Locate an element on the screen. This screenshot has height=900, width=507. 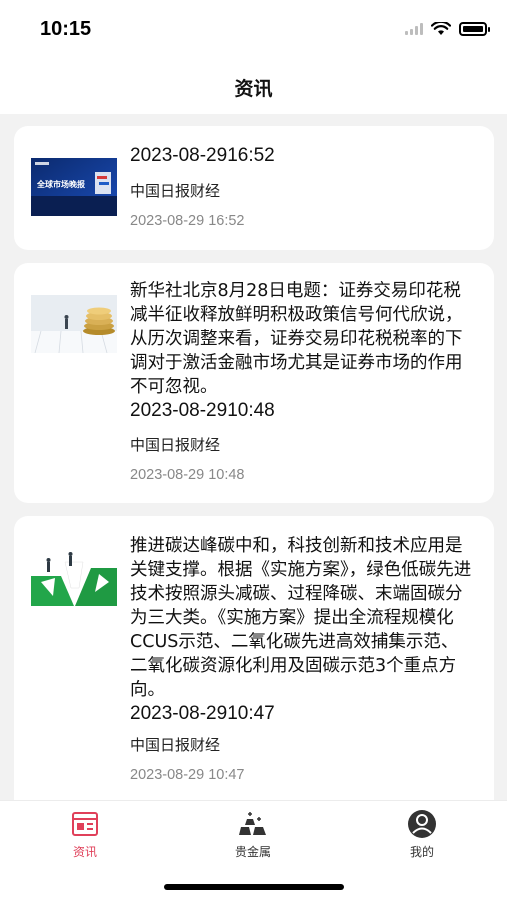
tab-profile: 我的 is located at coordinates (422, 834).